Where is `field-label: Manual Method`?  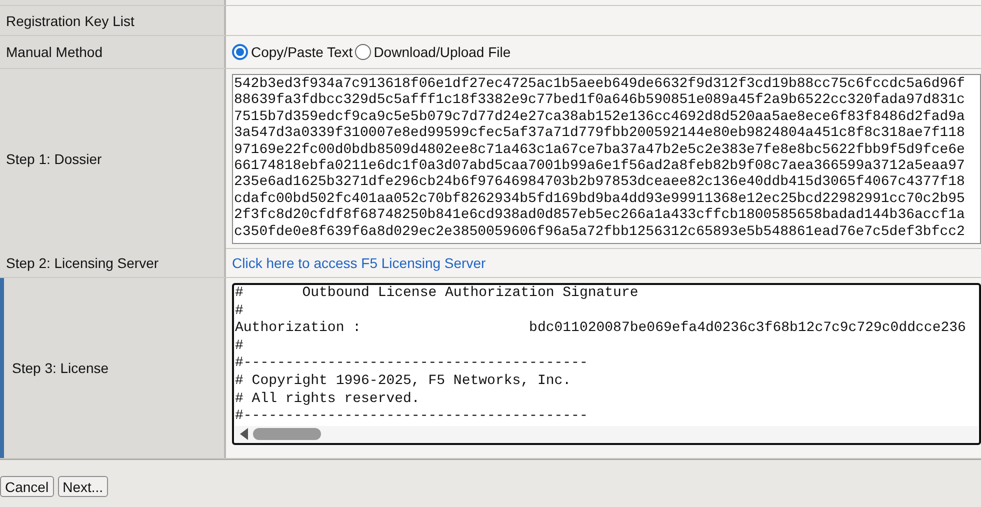 field-label: Manual Method is located at coordinates (113, 52).